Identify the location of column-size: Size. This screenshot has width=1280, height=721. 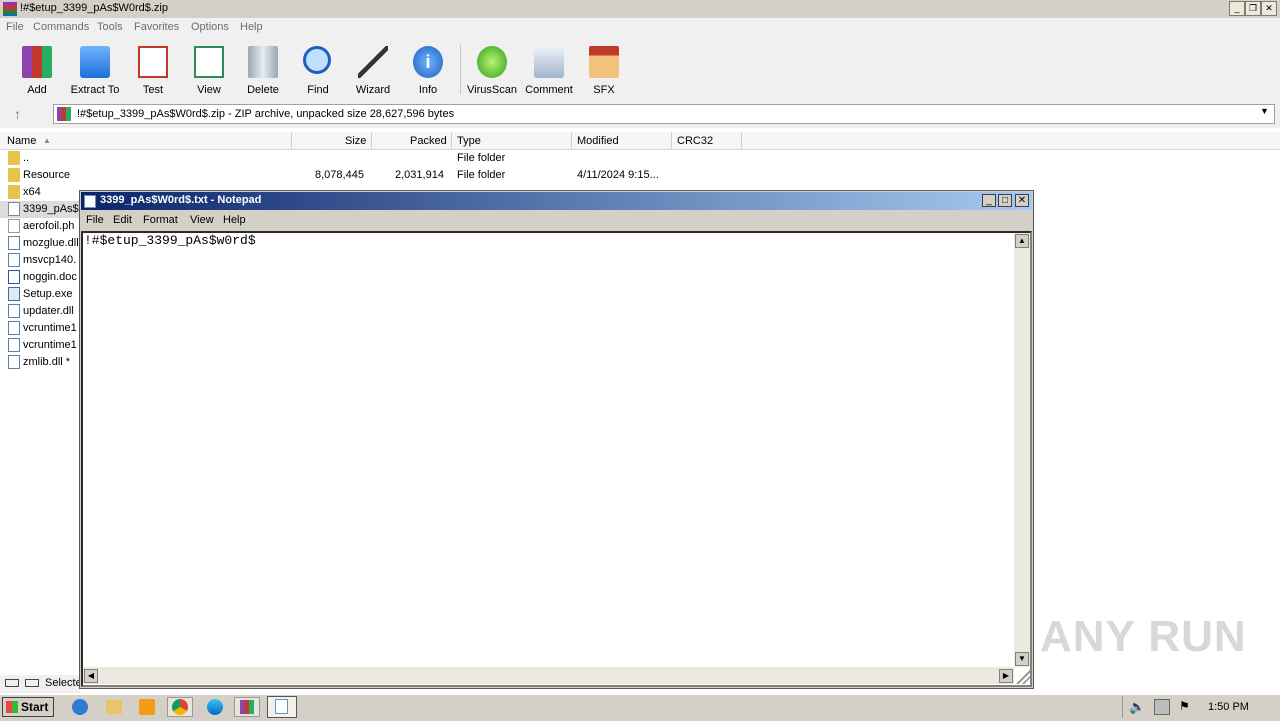
(355, 141).